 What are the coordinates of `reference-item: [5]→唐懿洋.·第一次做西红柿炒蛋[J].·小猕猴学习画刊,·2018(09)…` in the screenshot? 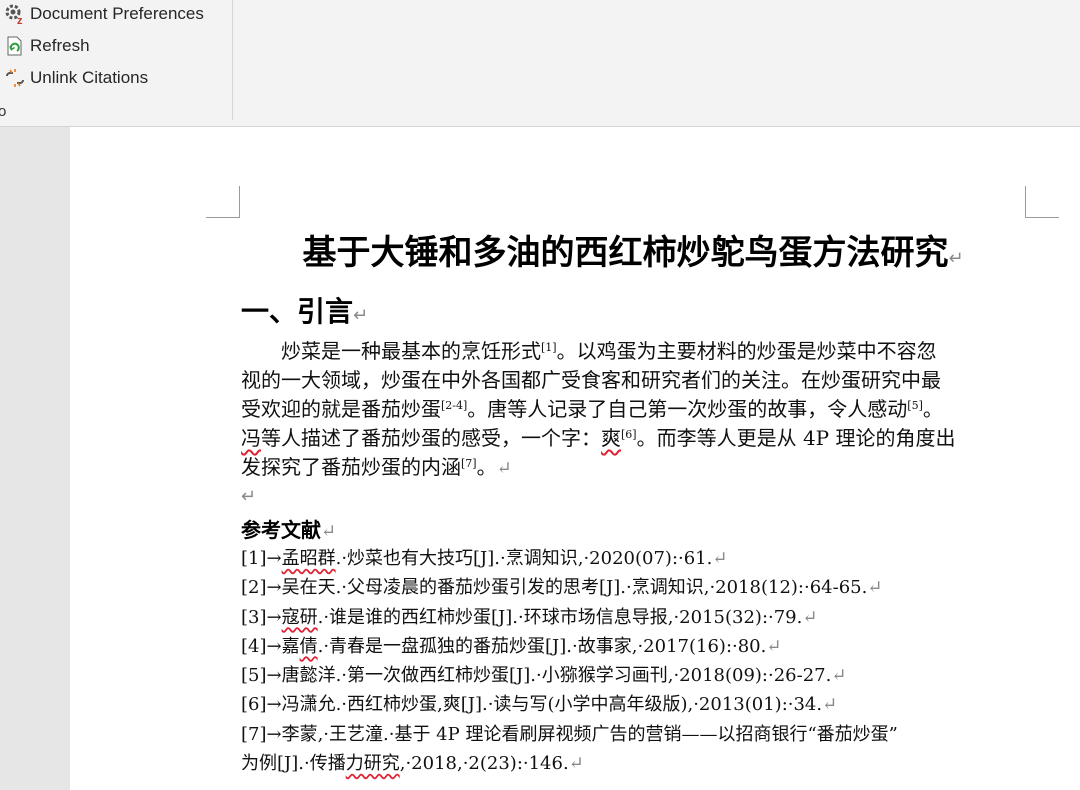 It's located at (641, 675).